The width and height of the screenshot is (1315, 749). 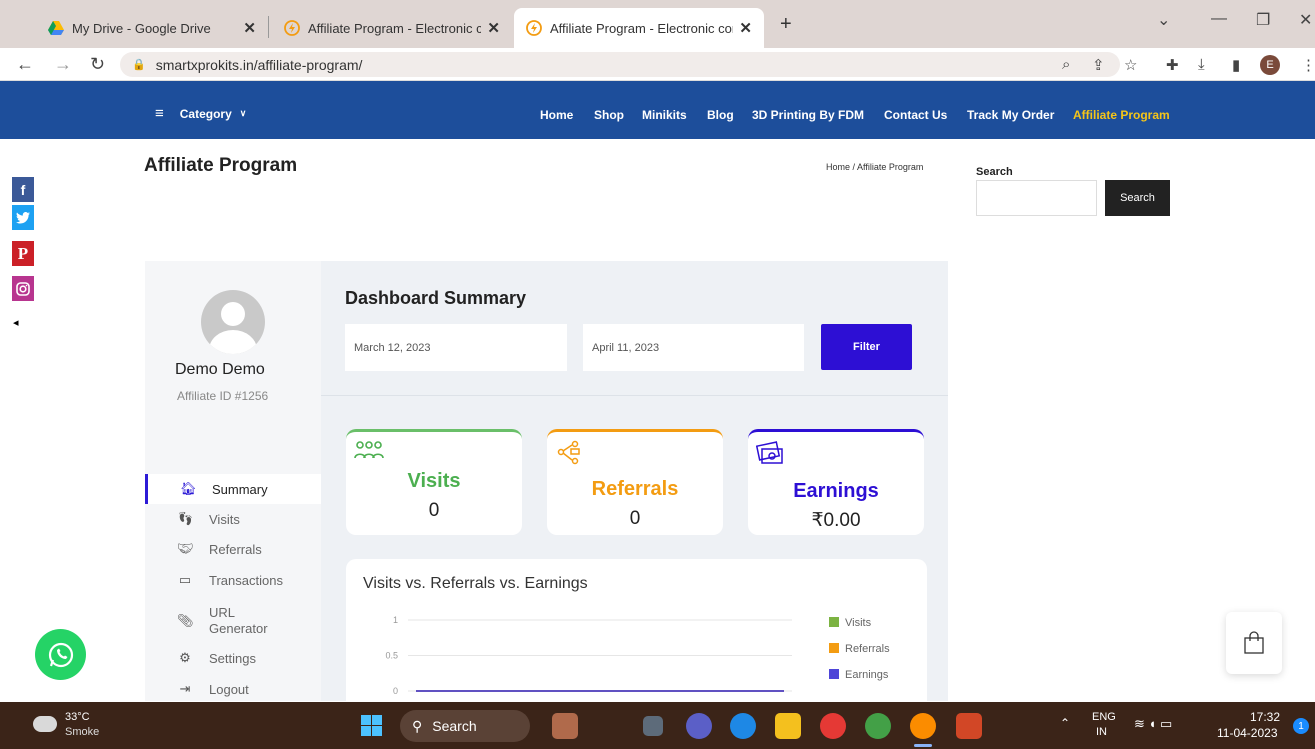 What do you see at coordinates (23, 288) in the screenshot?
I see `instagram-share-icon` at bounding box center [23, 288].